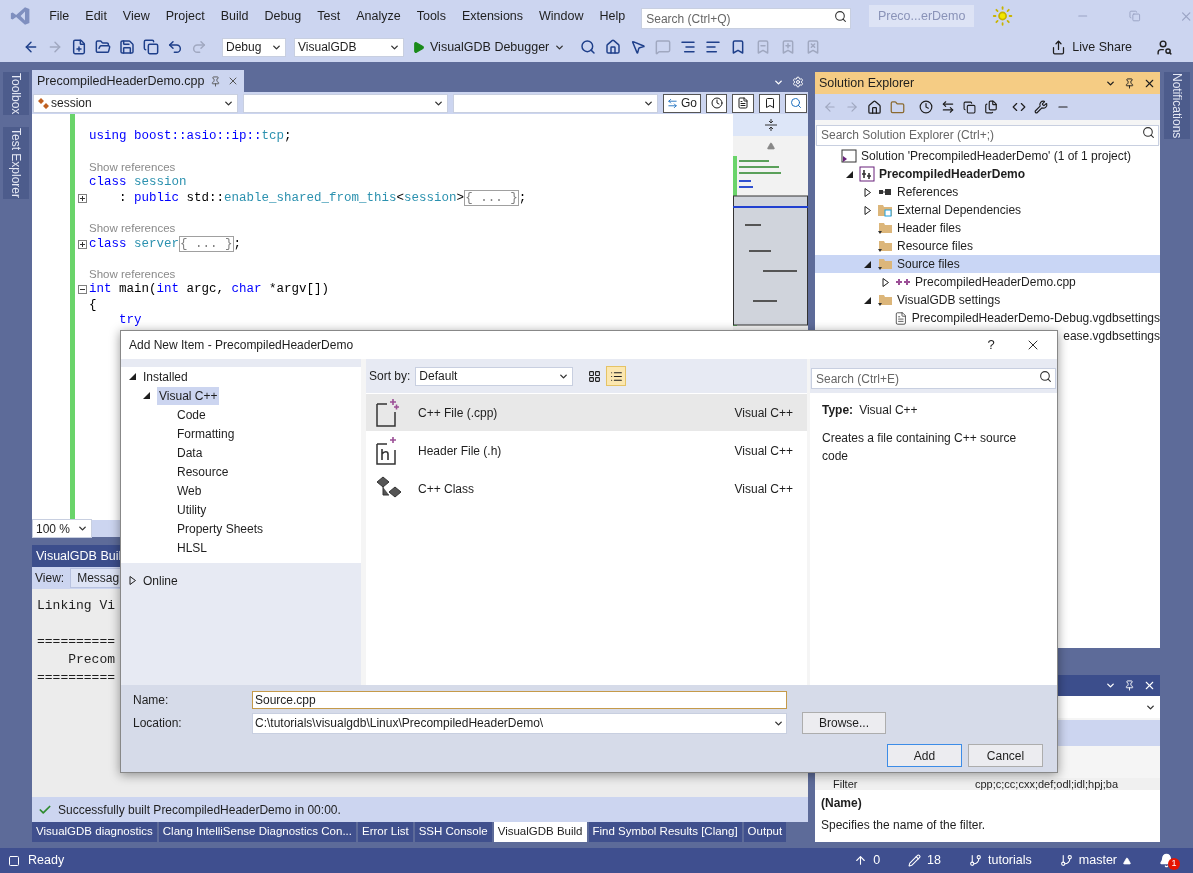 Image resolution: width=1193 pixels, height=873 pixels. Describe the element at coordinates (616, 376) in the screenshot. I see `list-view-button` at that location.